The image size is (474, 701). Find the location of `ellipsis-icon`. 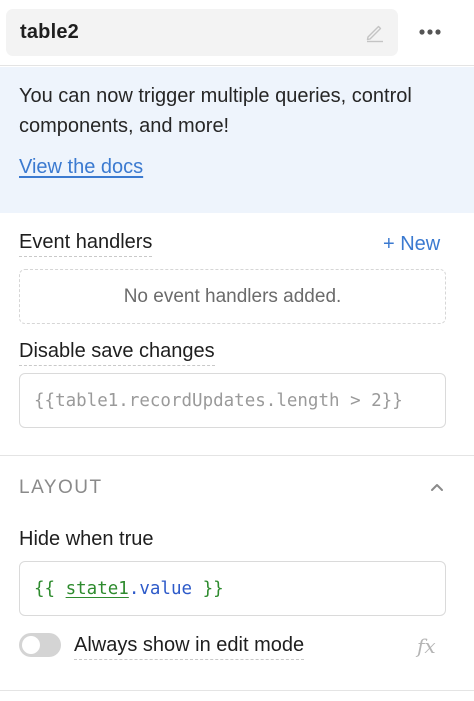

ellipsis-icon is located at coordinates (430, 32).